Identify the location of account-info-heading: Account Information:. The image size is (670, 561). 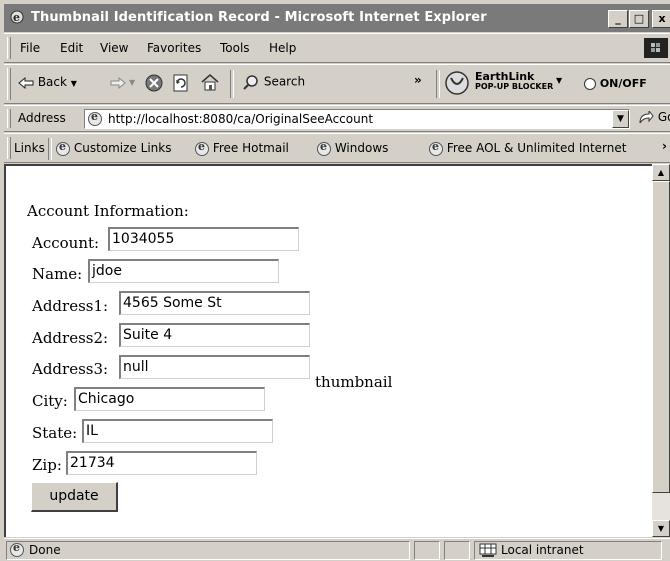
(108, 211).